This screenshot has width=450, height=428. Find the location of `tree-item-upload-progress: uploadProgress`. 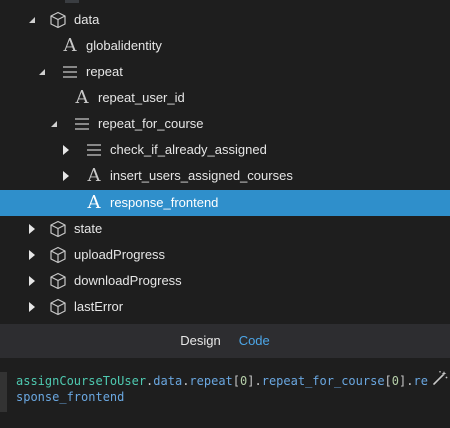

tree-item-upload-progress: uploadProgress is located at coordinates (225, 255).